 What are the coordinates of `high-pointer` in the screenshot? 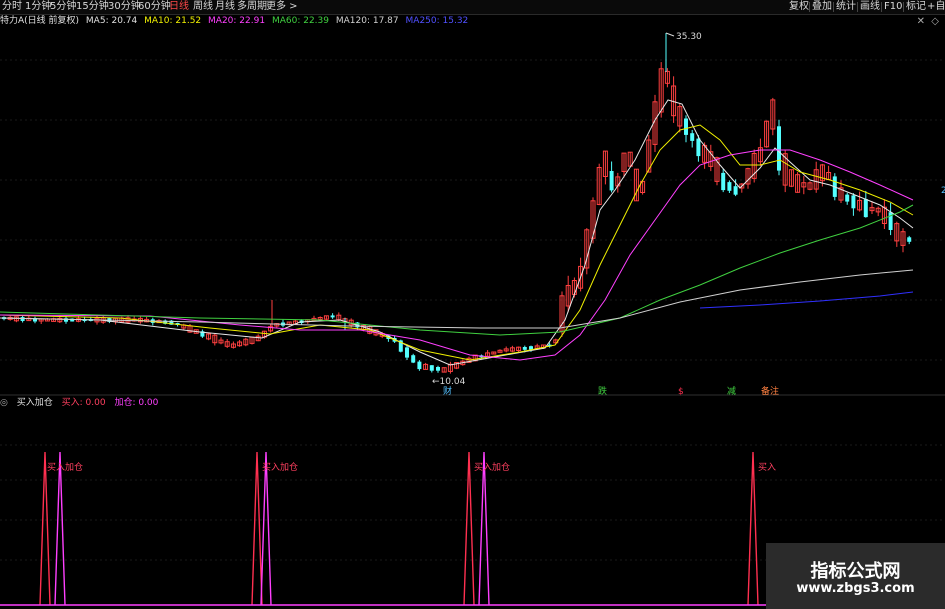 It's located at (670, 34).